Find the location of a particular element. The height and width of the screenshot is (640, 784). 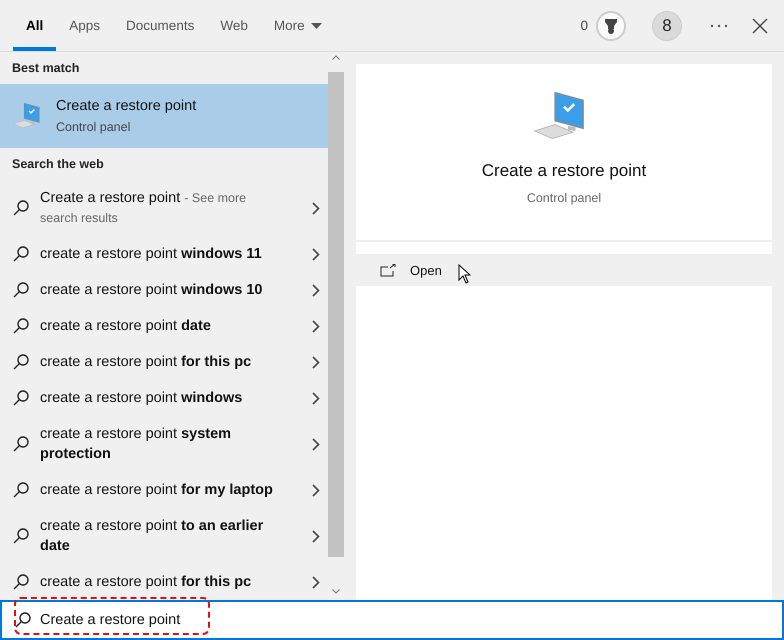

result-title: Create a restore point is located at coordinates (126, 106).